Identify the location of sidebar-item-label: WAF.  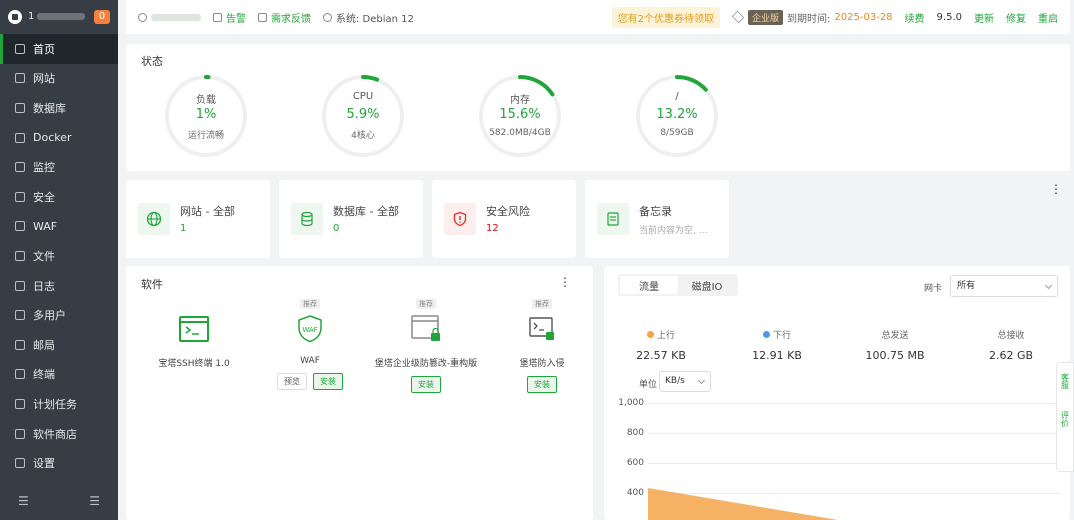
(45, 226).